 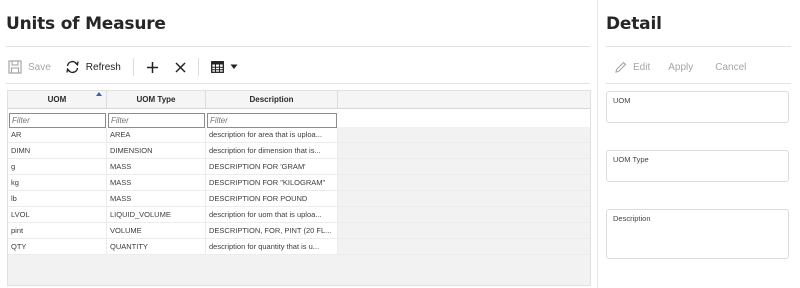 I want to click on column-header-label: UOM, so click(x=57, y=99).